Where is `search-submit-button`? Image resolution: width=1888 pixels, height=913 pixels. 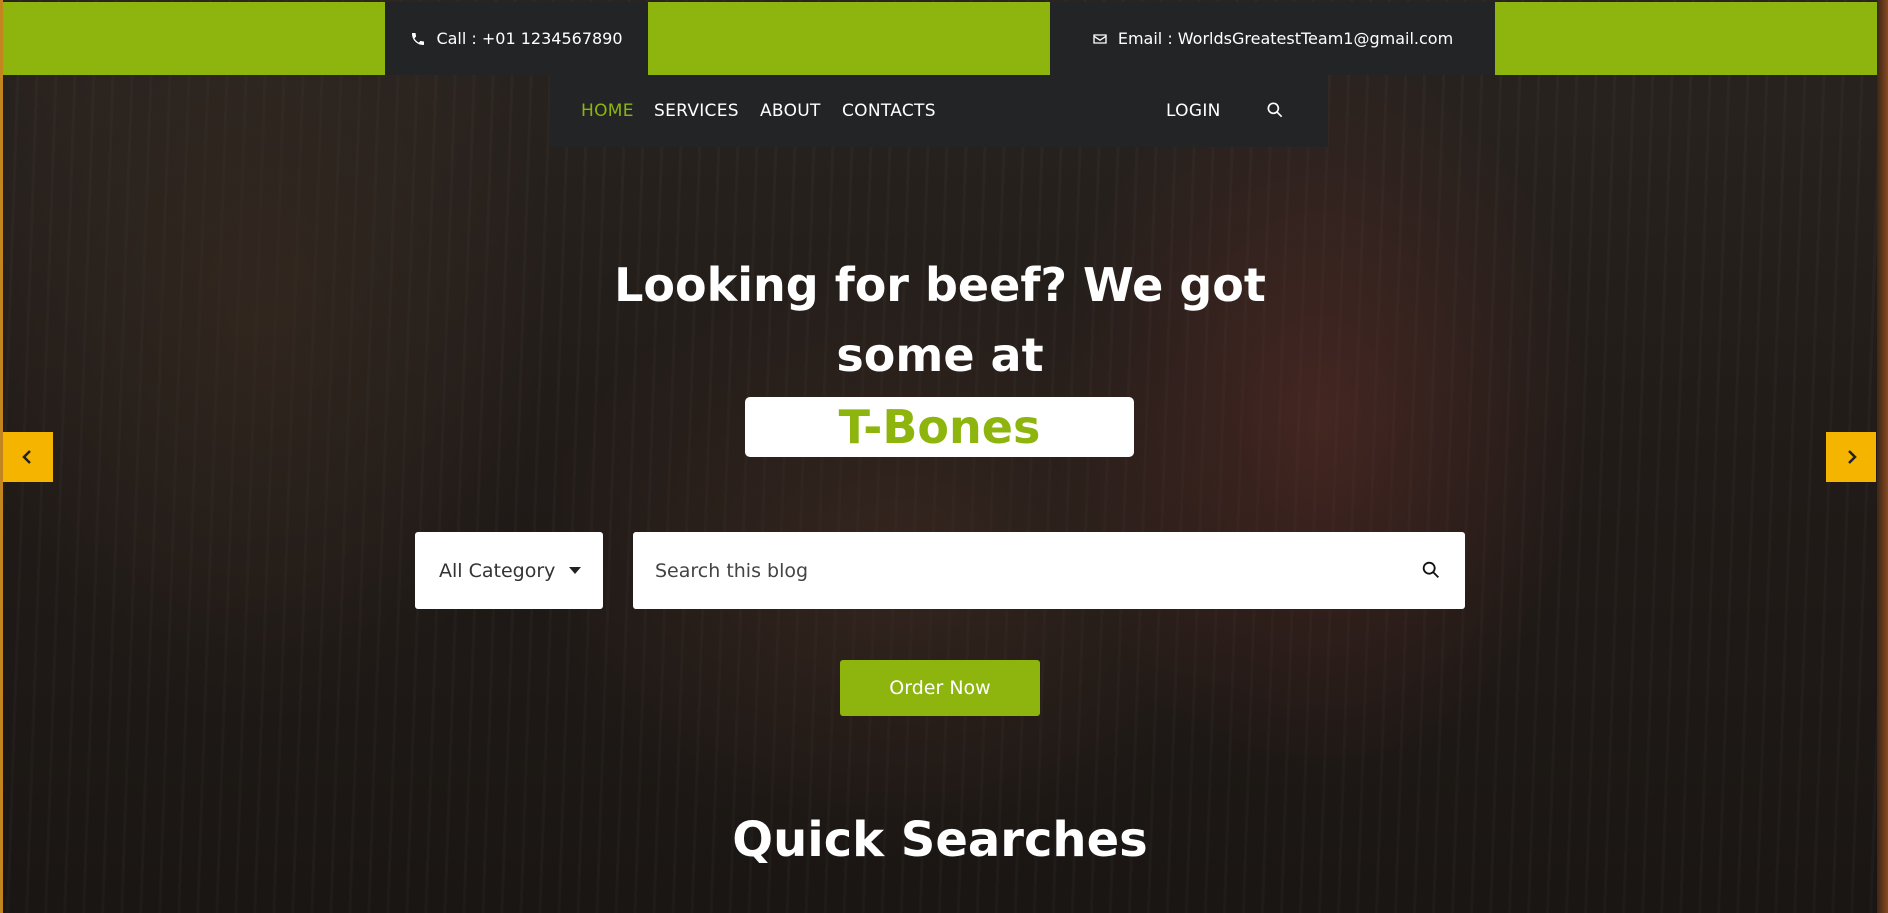 search-submit-button is located at coordinates (1431, 570).